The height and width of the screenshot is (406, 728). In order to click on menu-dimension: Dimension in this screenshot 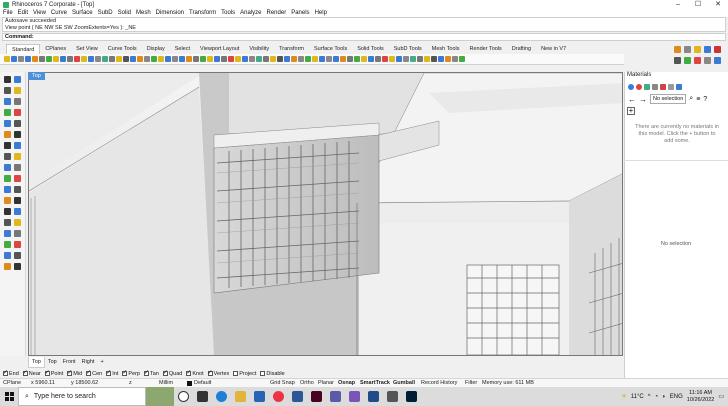, I will do `click(170, 13)`.